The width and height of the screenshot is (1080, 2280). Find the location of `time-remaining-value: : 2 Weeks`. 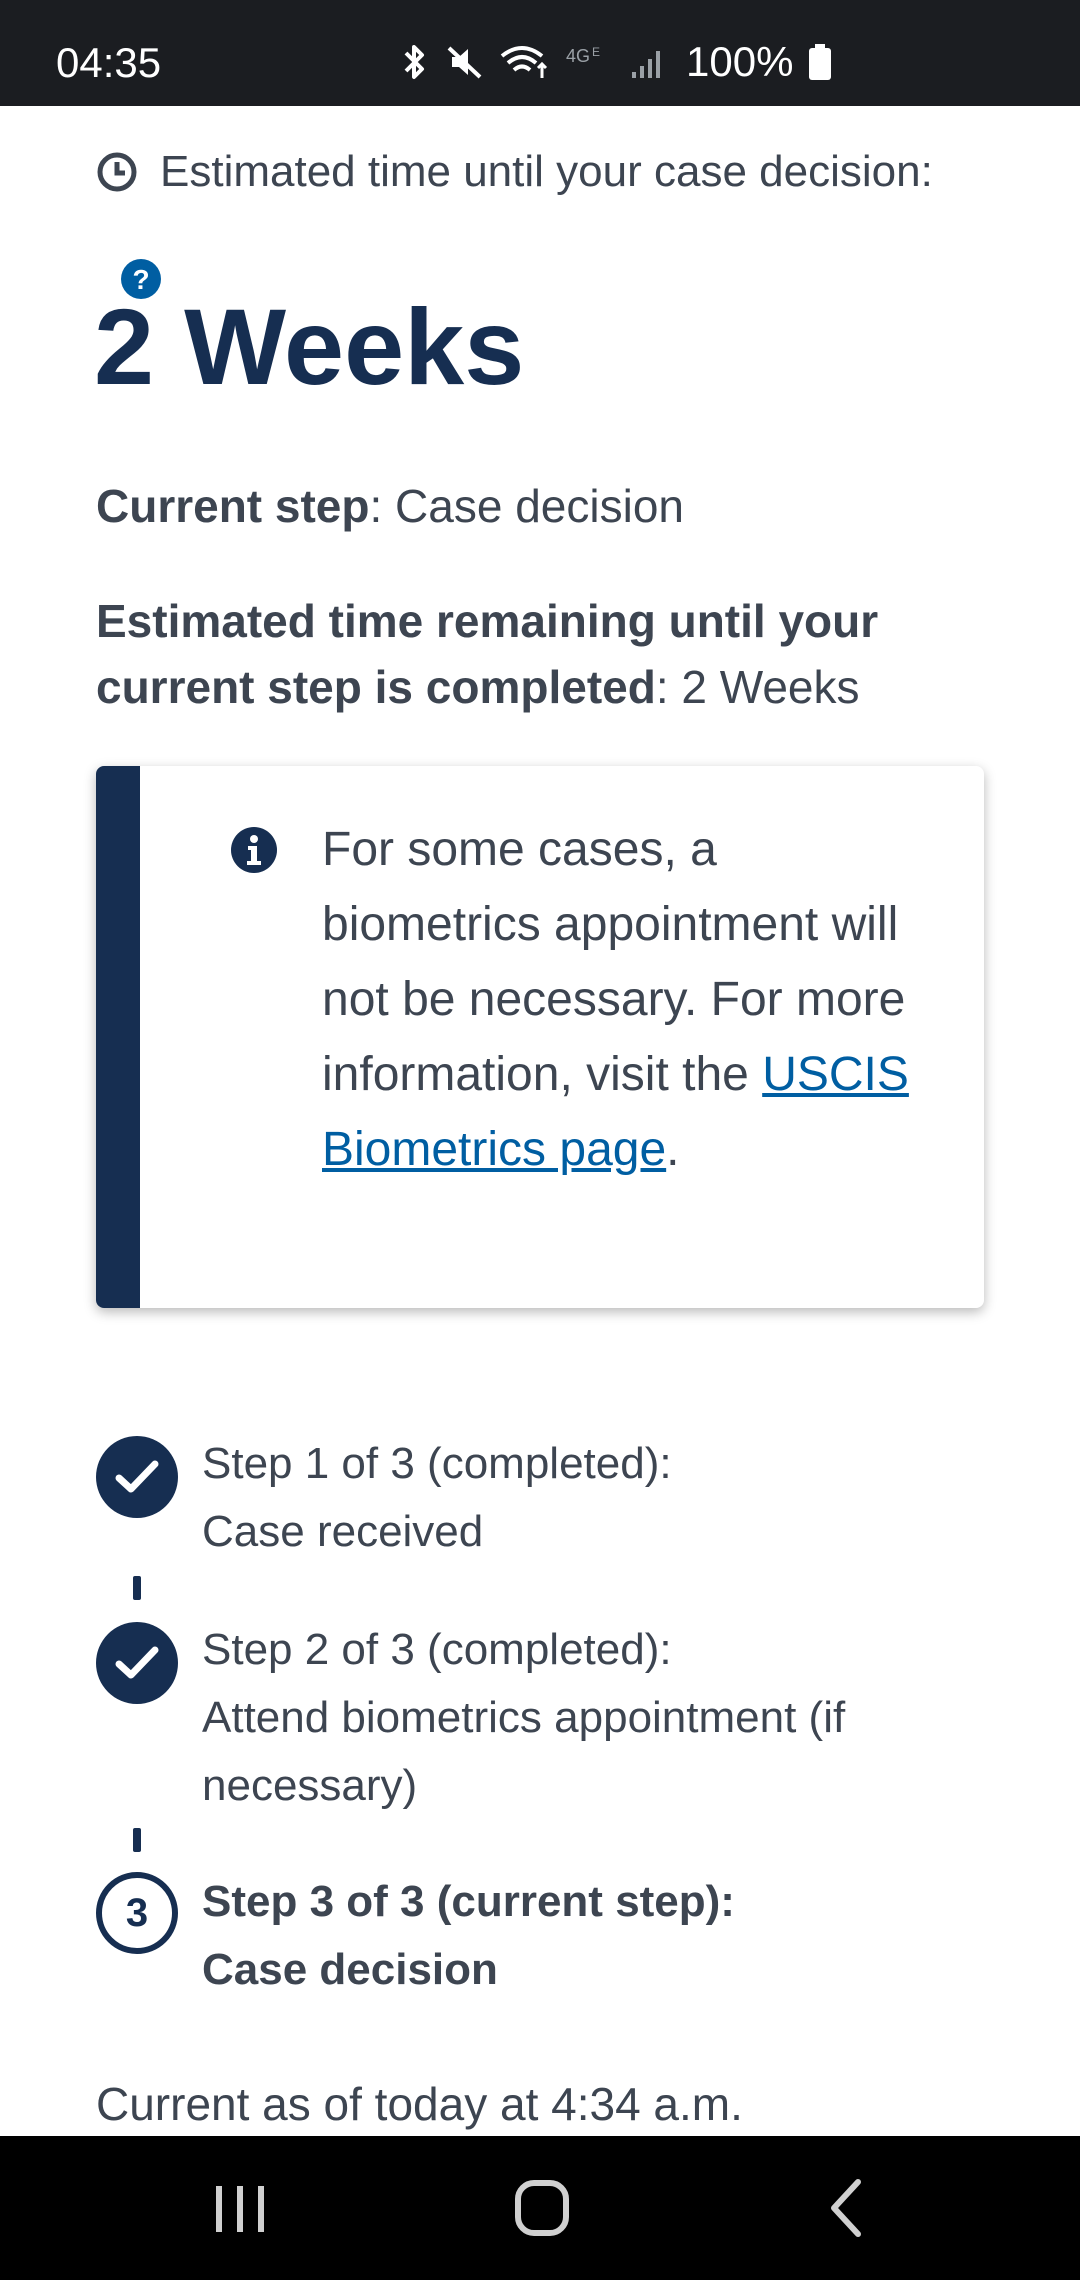

time-remaining-value: : 2 Weeks is located at coordinates (757, 687).